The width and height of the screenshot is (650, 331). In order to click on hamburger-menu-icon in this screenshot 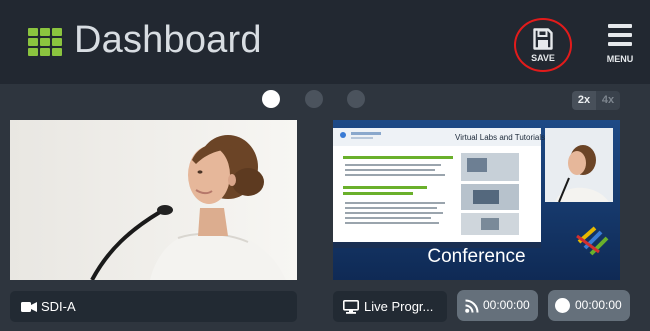, I will do `click(620, 37)`.